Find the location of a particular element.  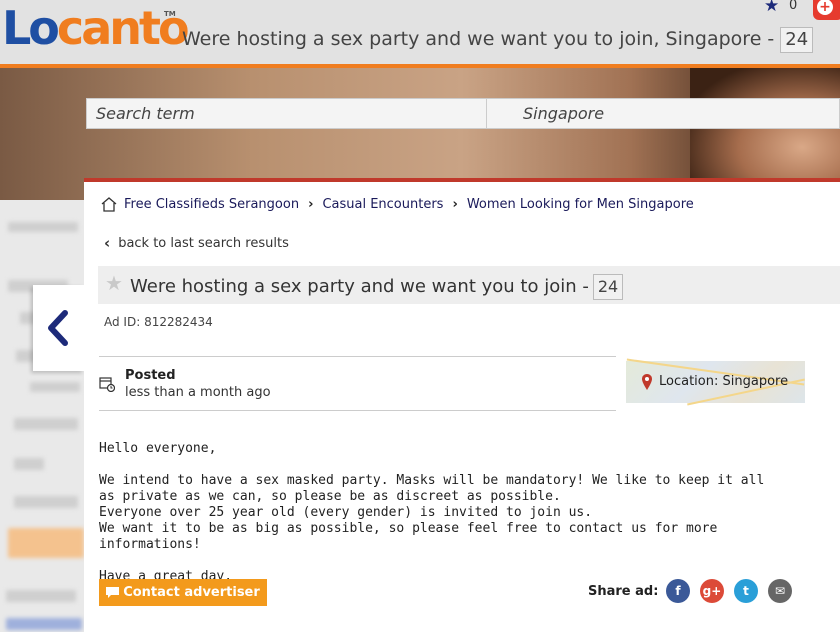

message-icon is located at coordinates (113, 592).